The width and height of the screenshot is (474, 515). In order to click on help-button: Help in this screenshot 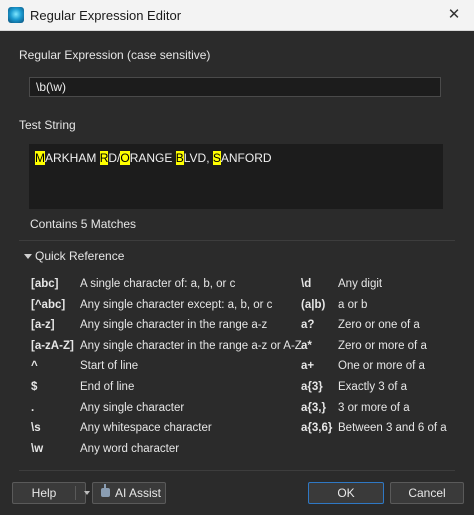, I will do `click(51, 493)`.